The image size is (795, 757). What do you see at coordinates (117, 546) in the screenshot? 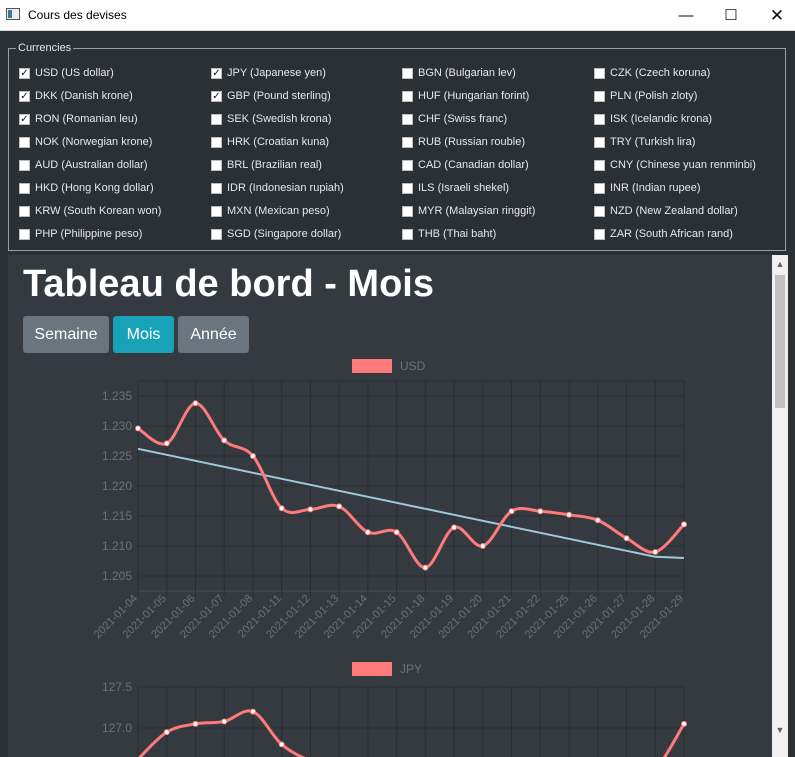
I see `y-tick-label: 1.210` at bounding box center [117, 546].